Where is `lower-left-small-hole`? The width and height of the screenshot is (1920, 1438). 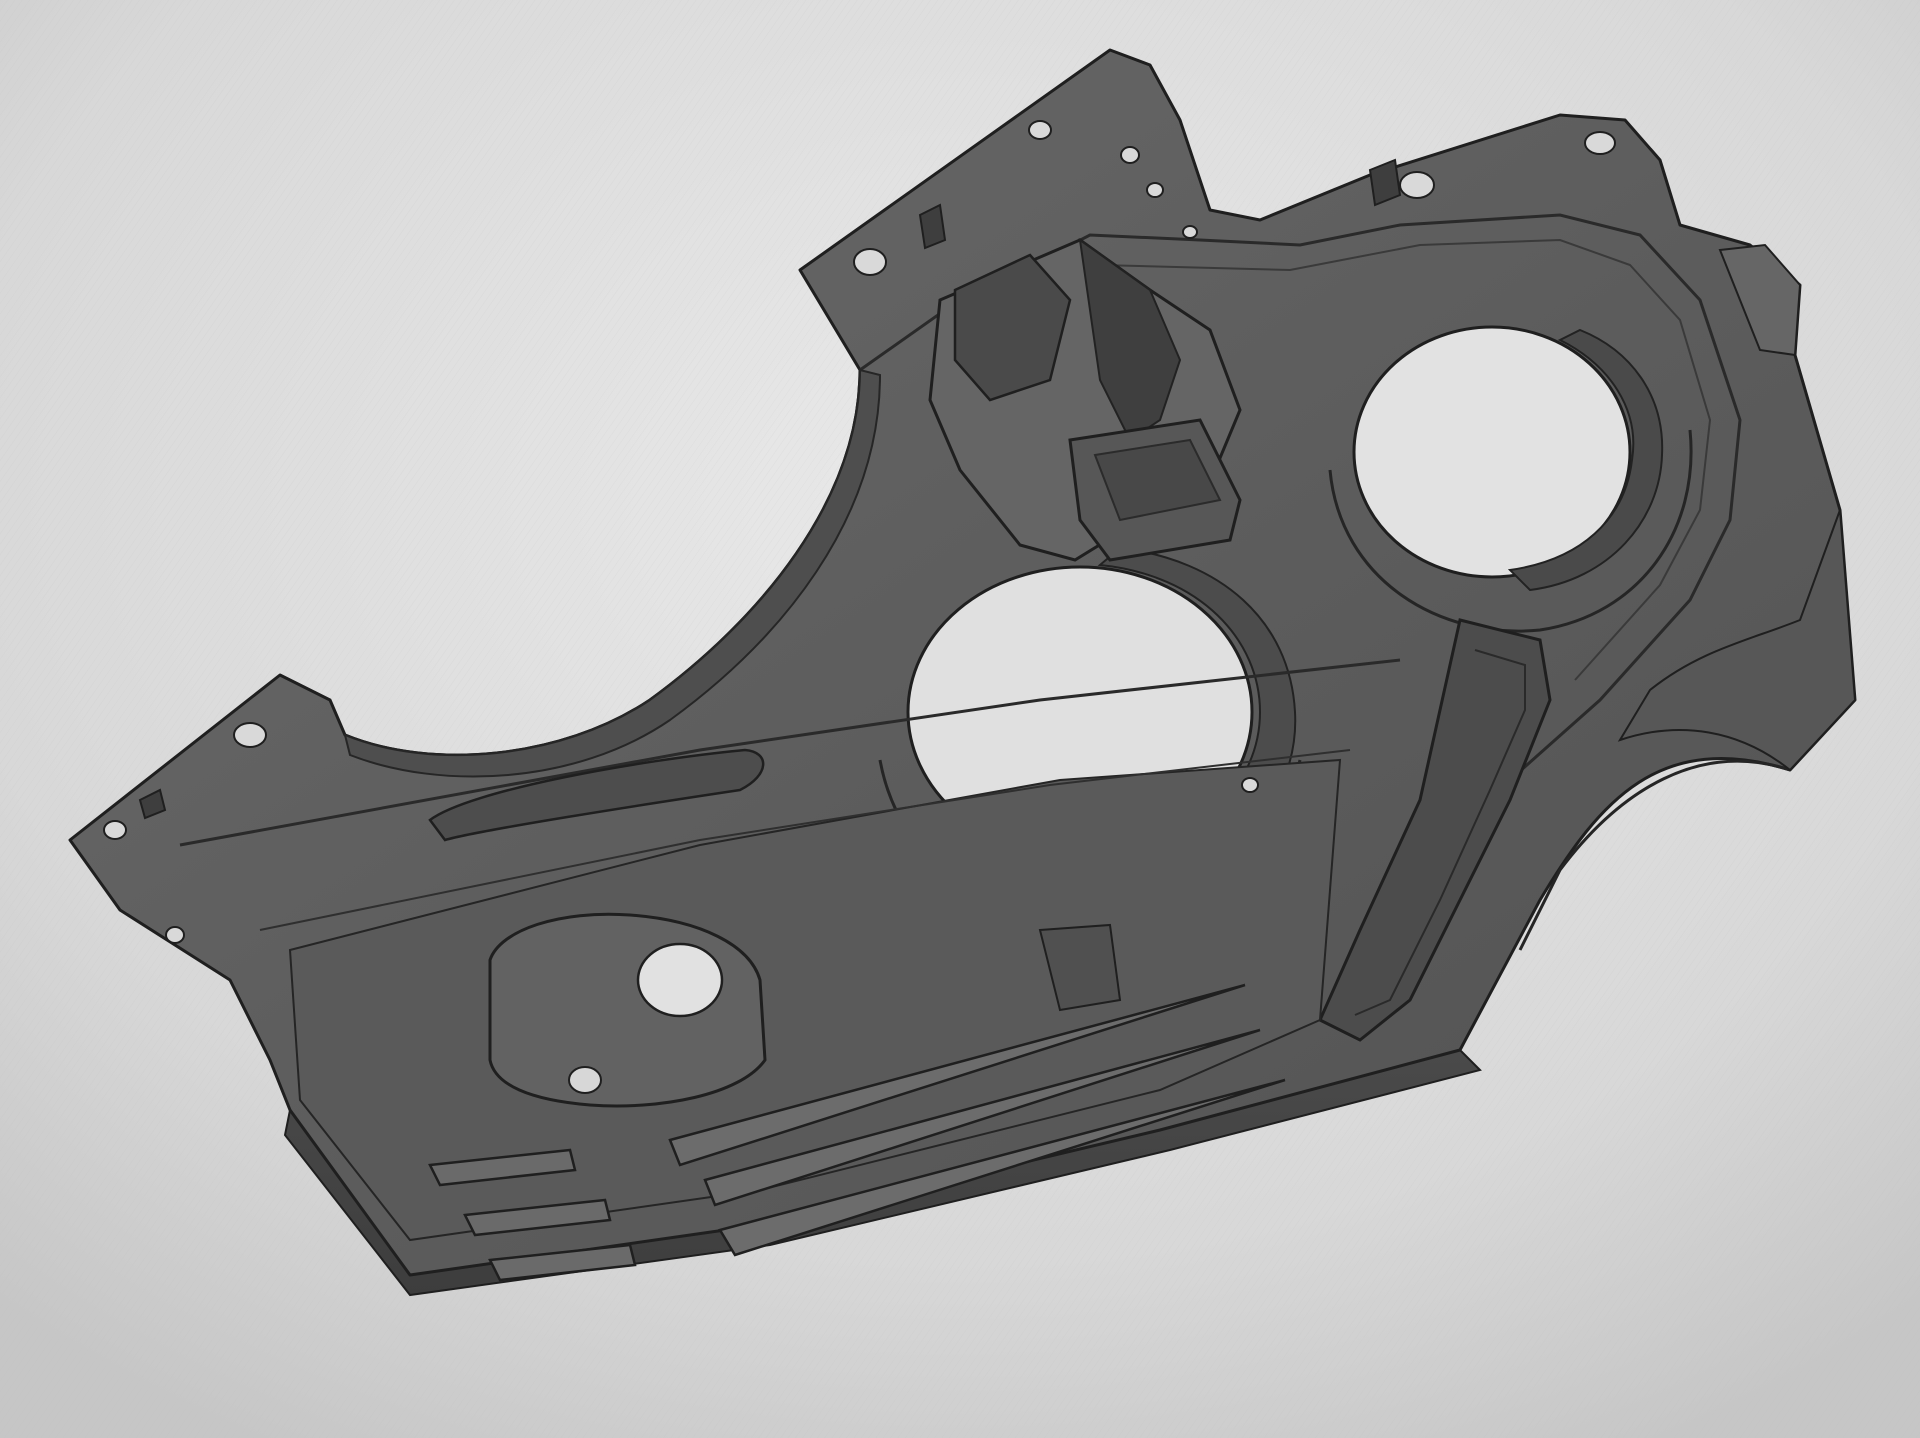 lower-left-small-hole is located at coordinates (585, 1080).